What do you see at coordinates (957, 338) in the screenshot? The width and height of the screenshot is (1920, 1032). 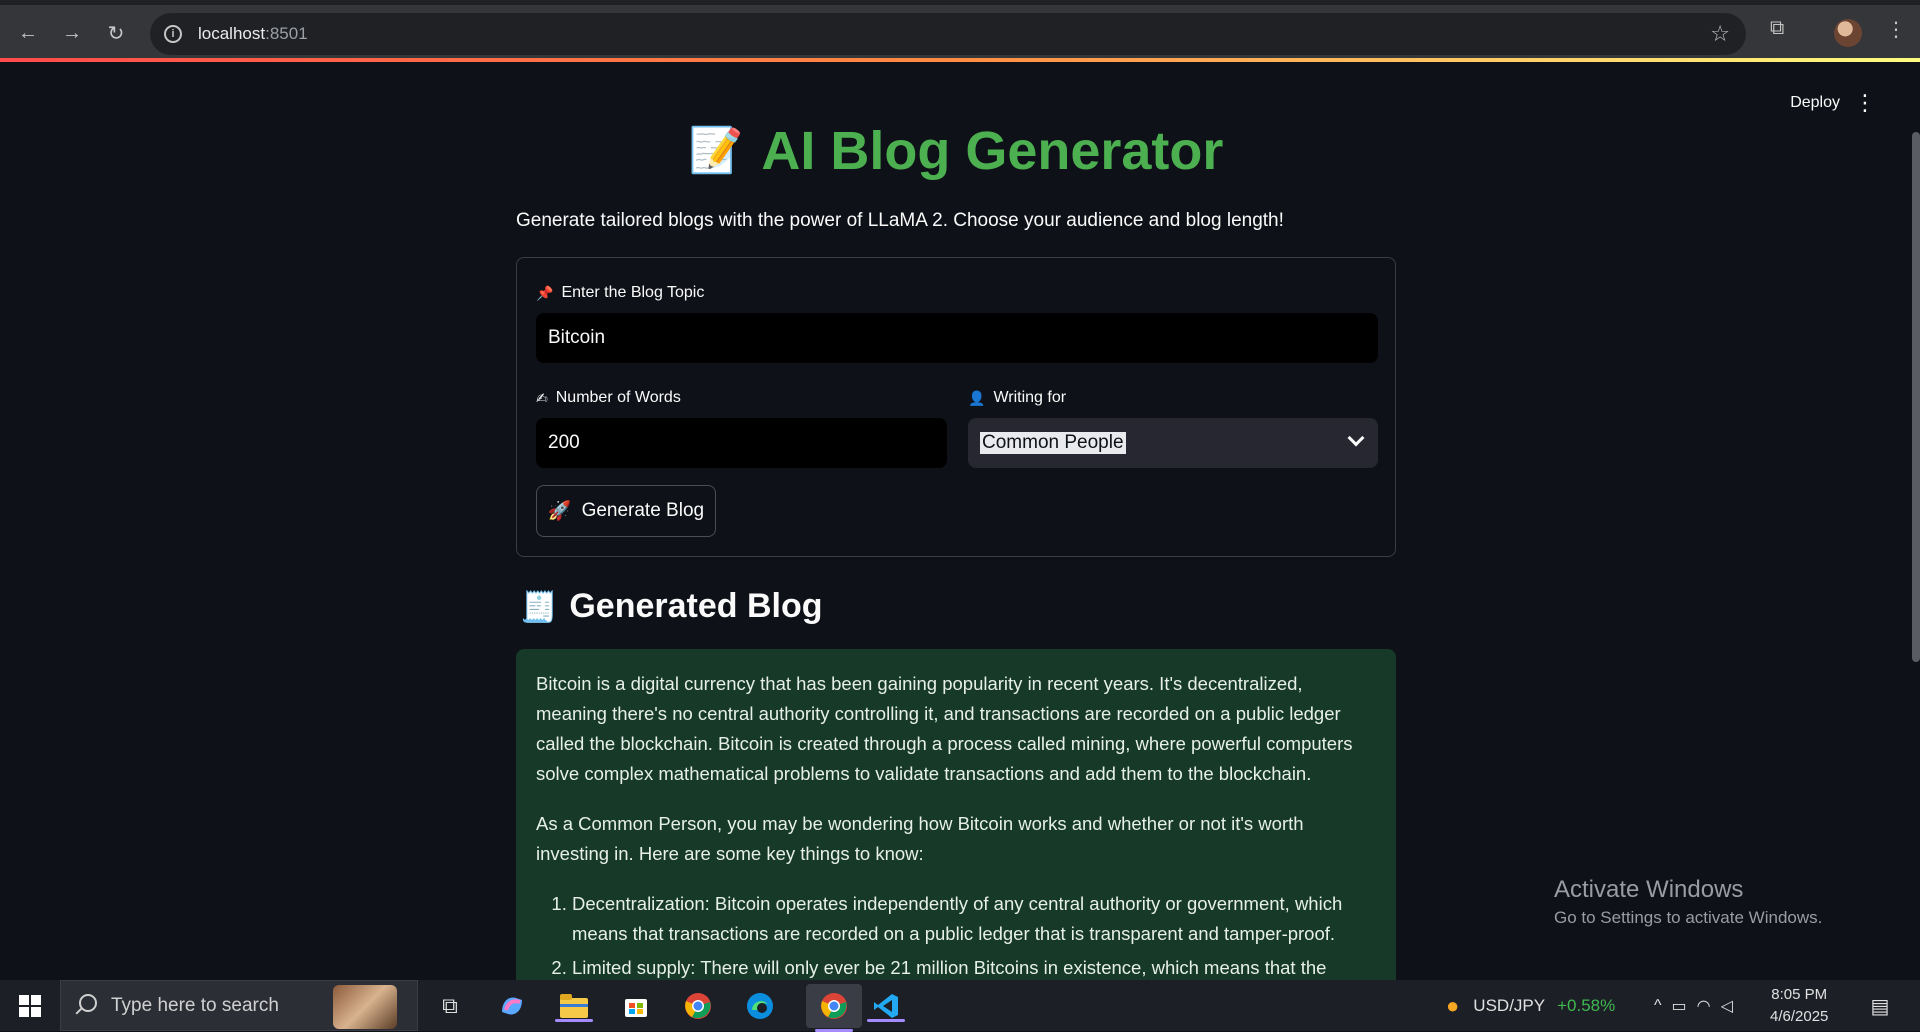 I see `topic-input: Bitcoin` at bounding box center [957, 338].